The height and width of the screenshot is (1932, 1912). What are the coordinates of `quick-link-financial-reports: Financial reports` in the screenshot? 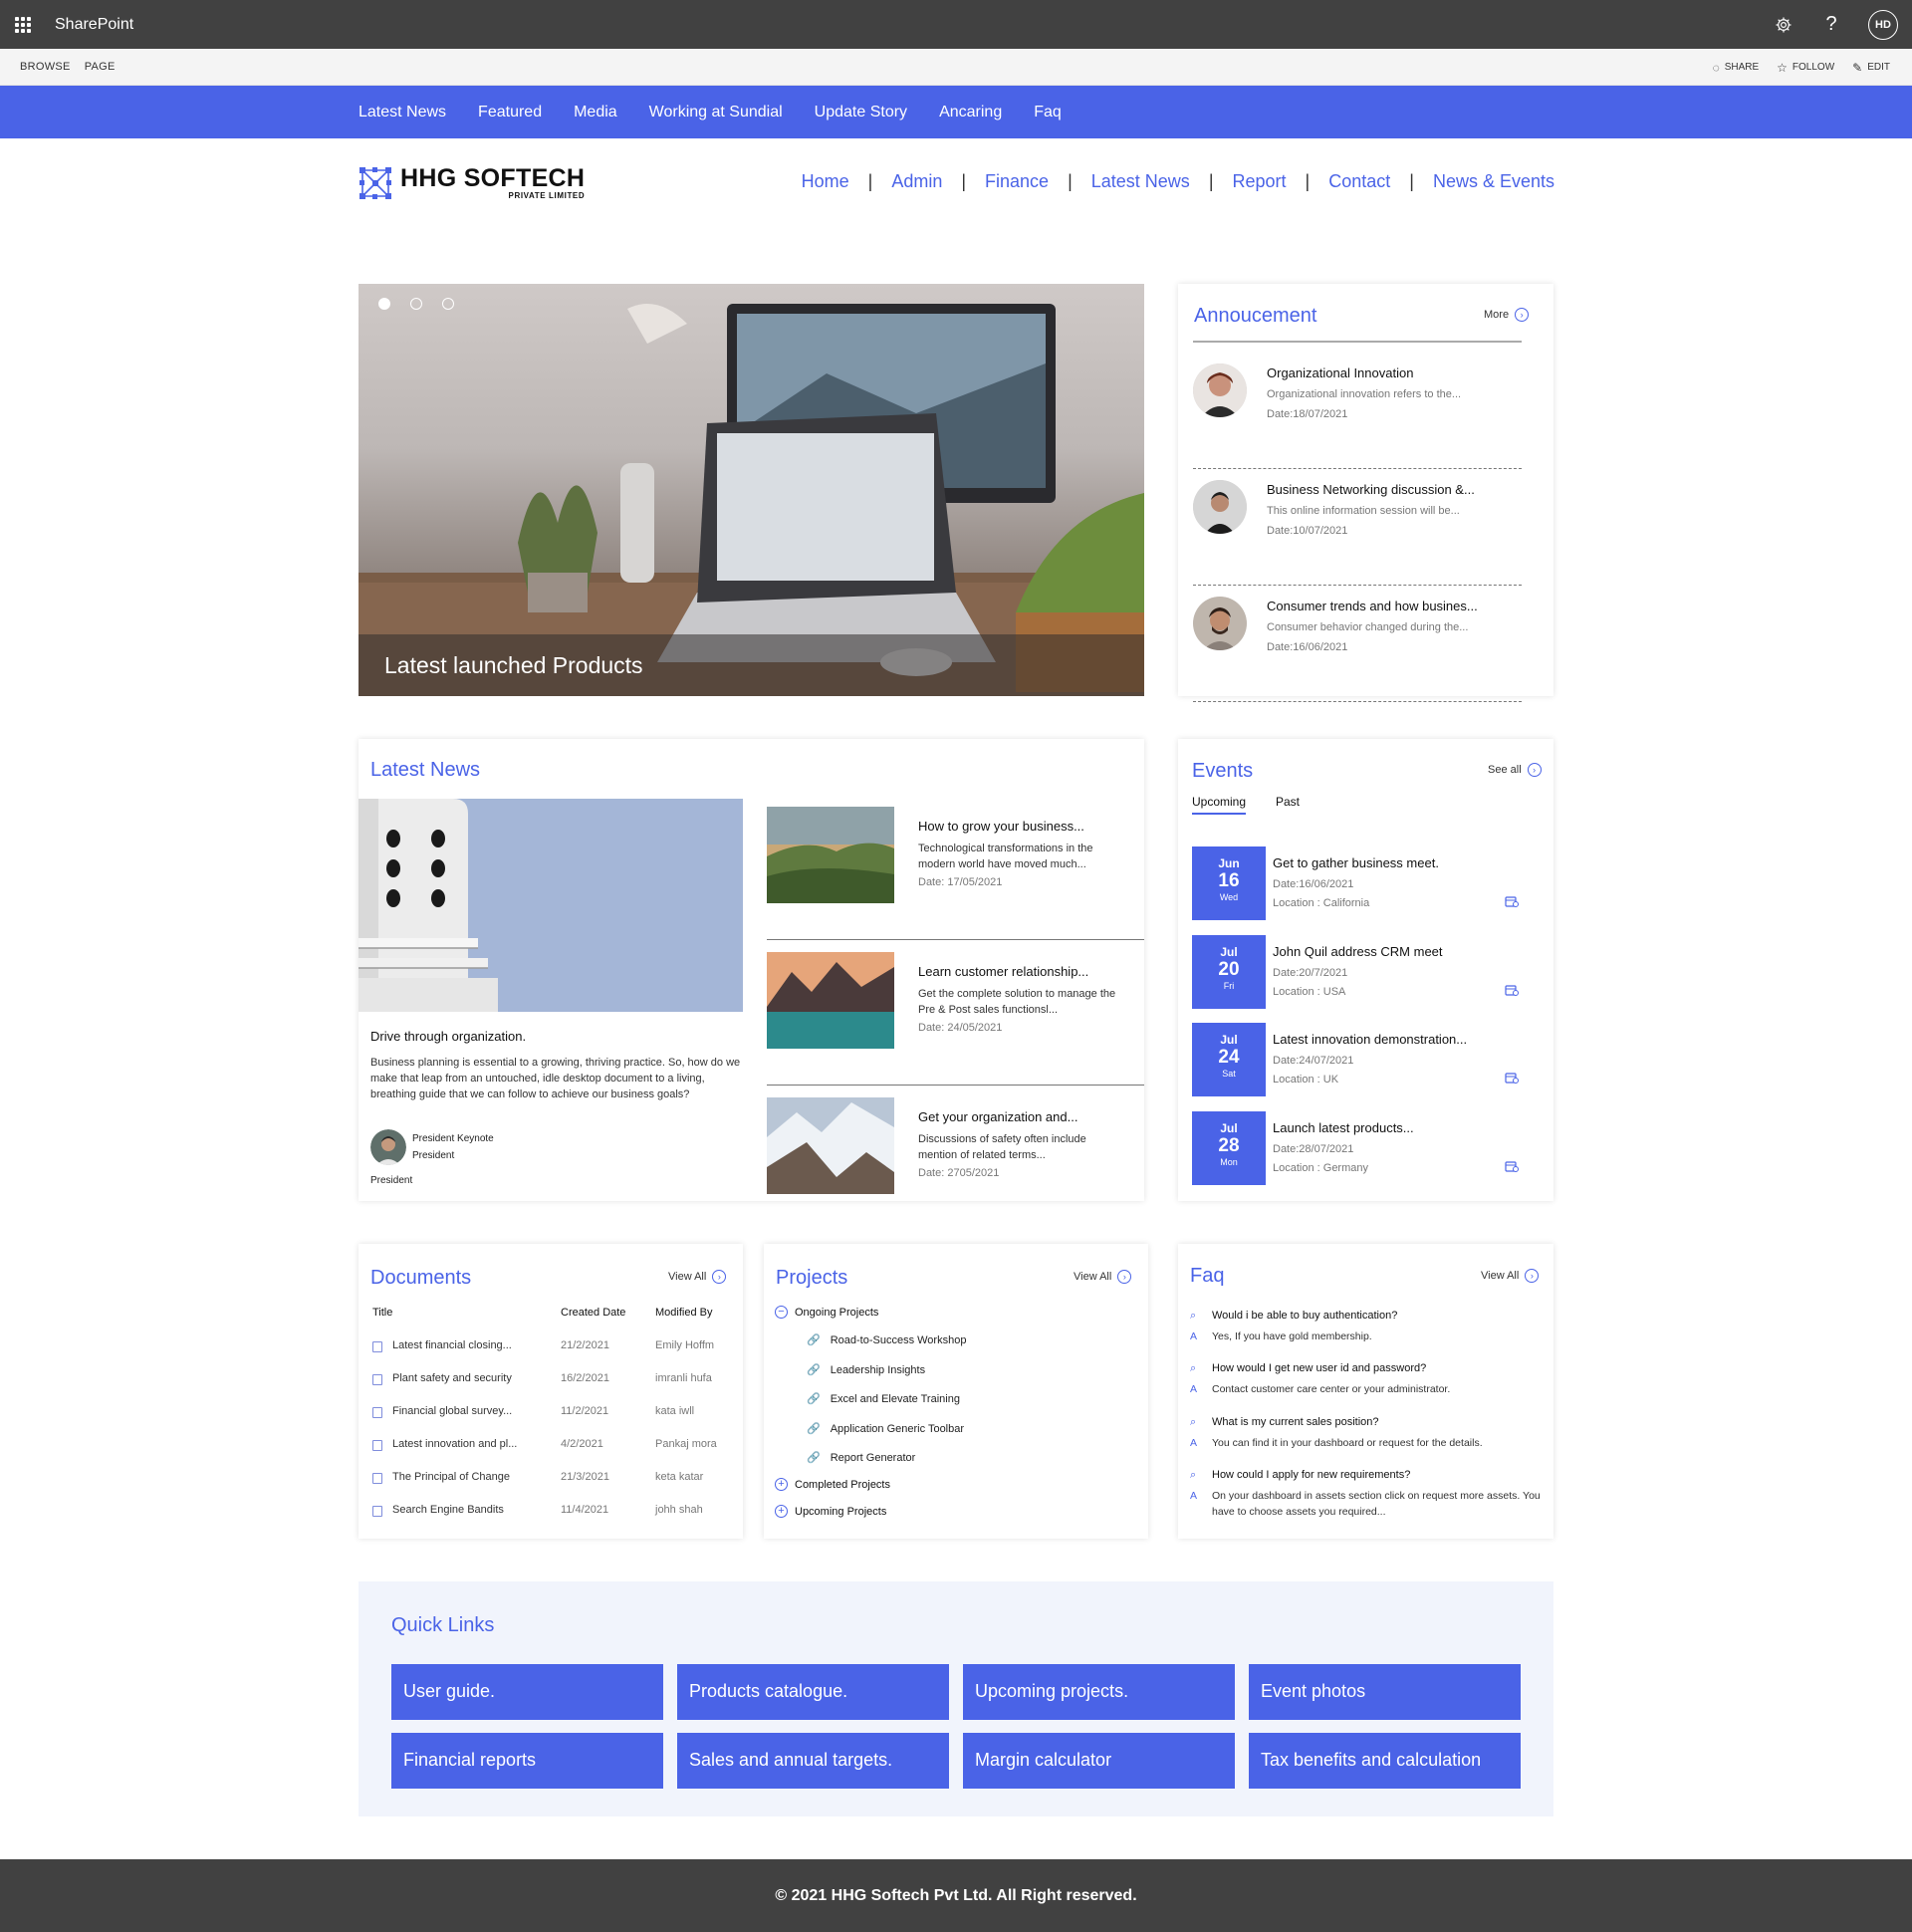 It's located at (527, 1761).